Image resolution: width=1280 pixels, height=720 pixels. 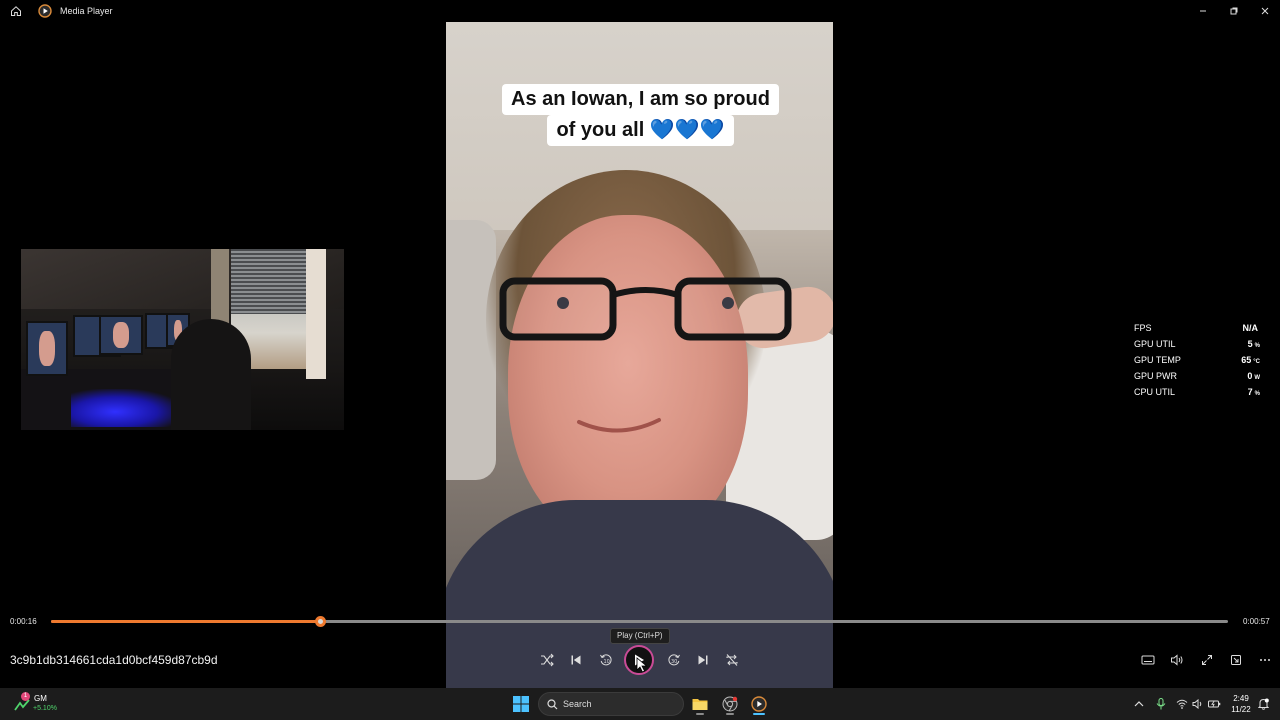 I want to click on volume-button, so click(x=1177, y=660).